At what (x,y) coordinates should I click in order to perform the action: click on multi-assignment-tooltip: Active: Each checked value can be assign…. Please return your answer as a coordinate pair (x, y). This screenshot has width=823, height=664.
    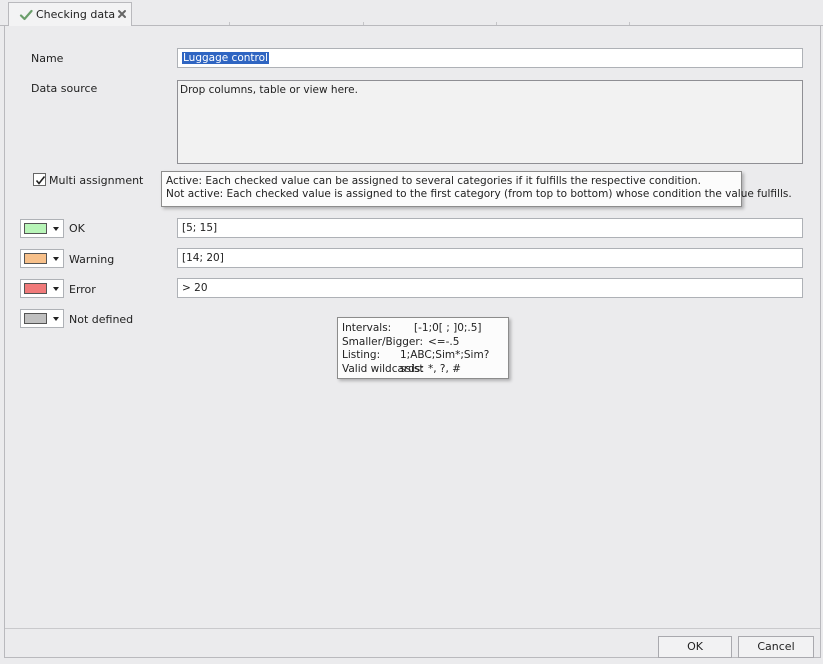
    Looking at the image, I should click on (476, 189).